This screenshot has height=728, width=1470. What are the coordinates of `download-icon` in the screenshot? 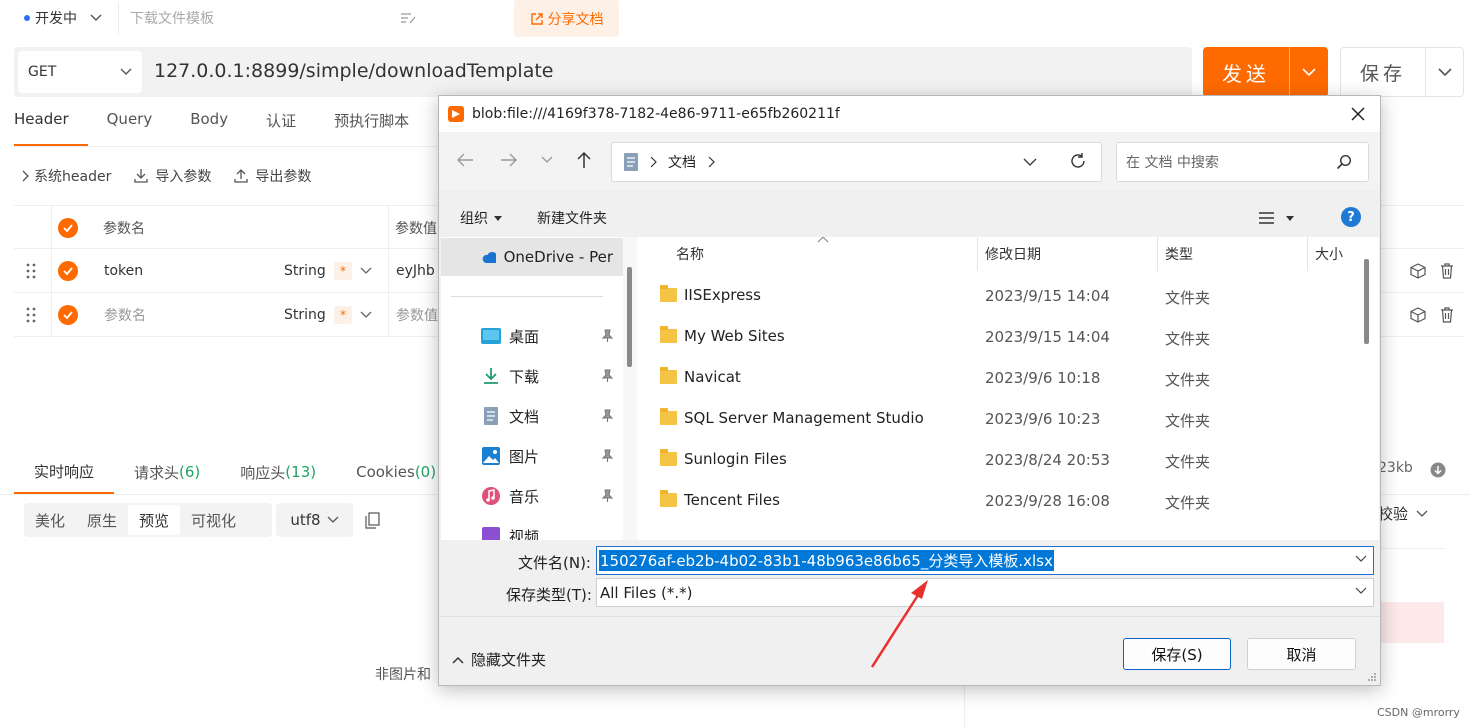 It's located at (1438, 470).